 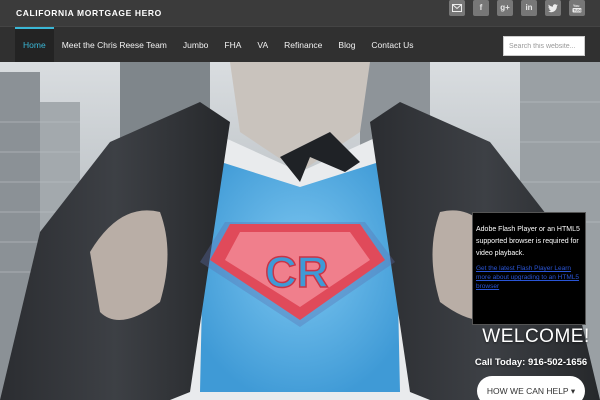 I want to click on social-links: f g+ in You Tube, so click(x=517, y=8).